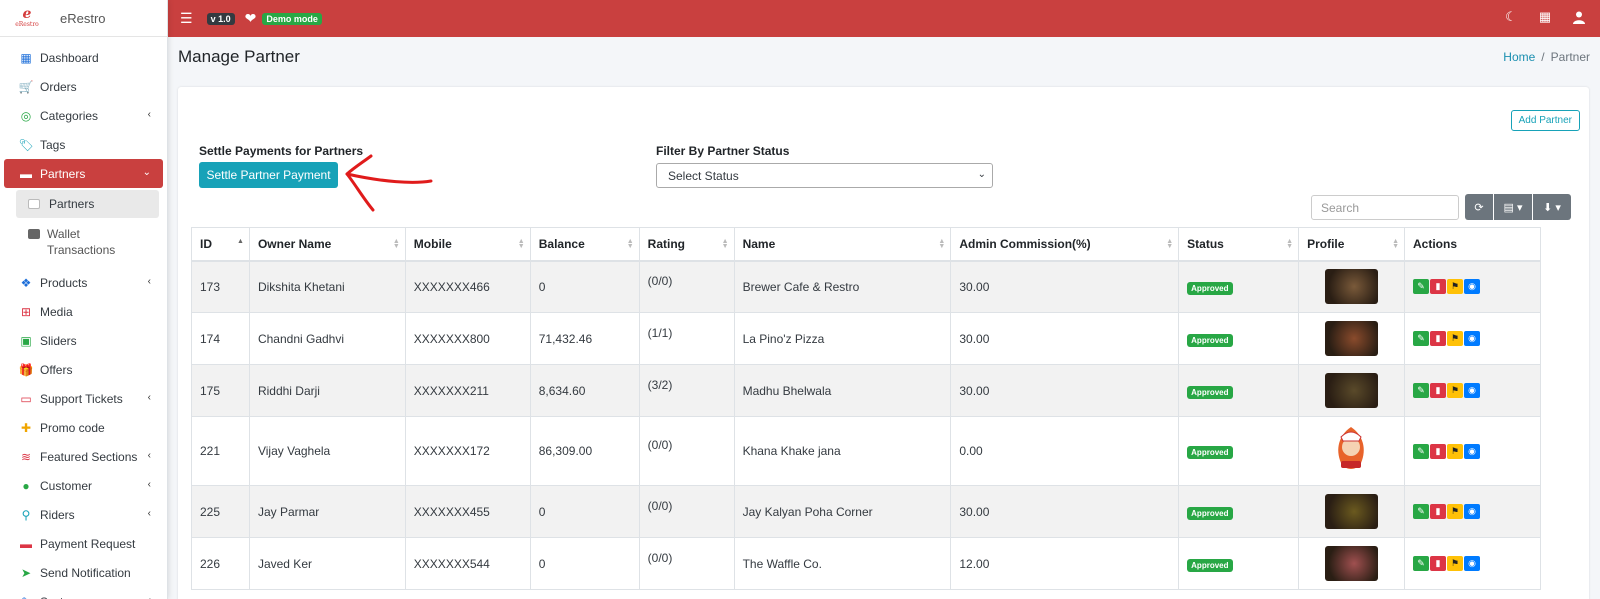 The width and height of the screenshot is (1600, 599). I want to click on sidebar-item-riders: ⚲ Riders ‹, so click(83, 514).